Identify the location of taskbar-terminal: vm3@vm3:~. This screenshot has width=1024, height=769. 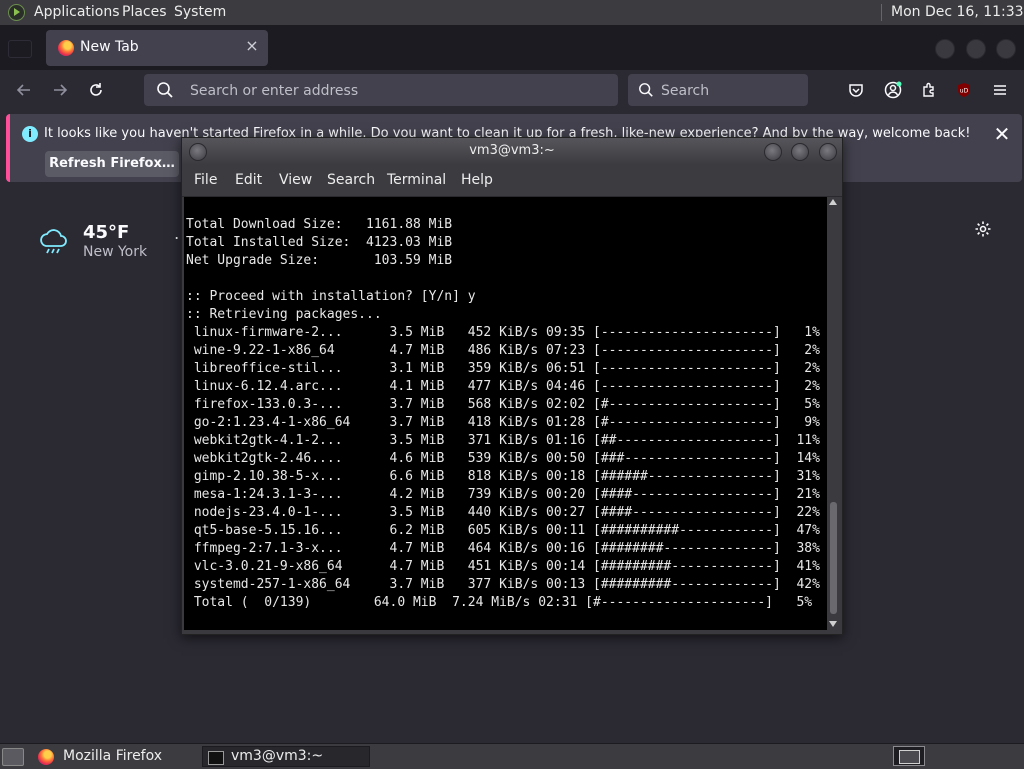
(286, 756).